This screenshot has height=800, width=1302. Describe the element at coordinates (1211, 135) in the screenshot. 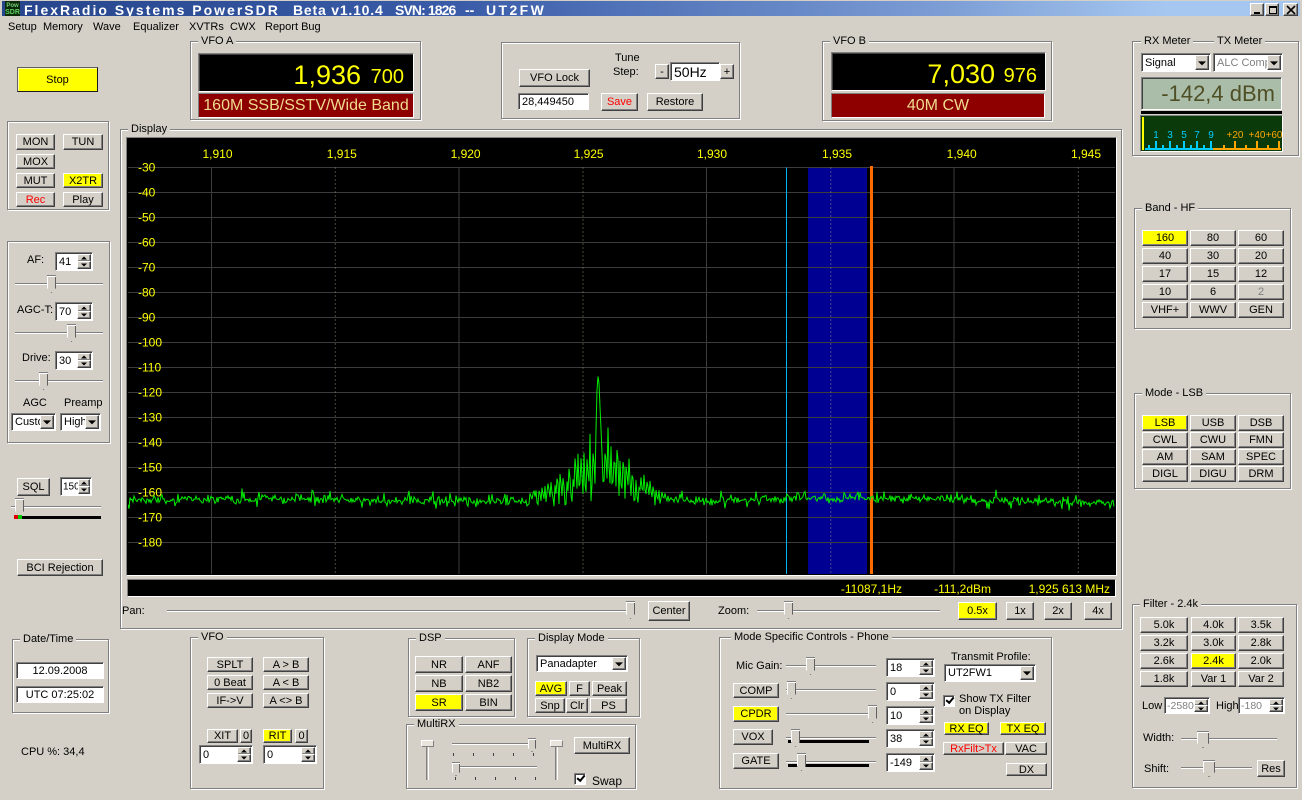

I see `svg-text: 9` at that location.